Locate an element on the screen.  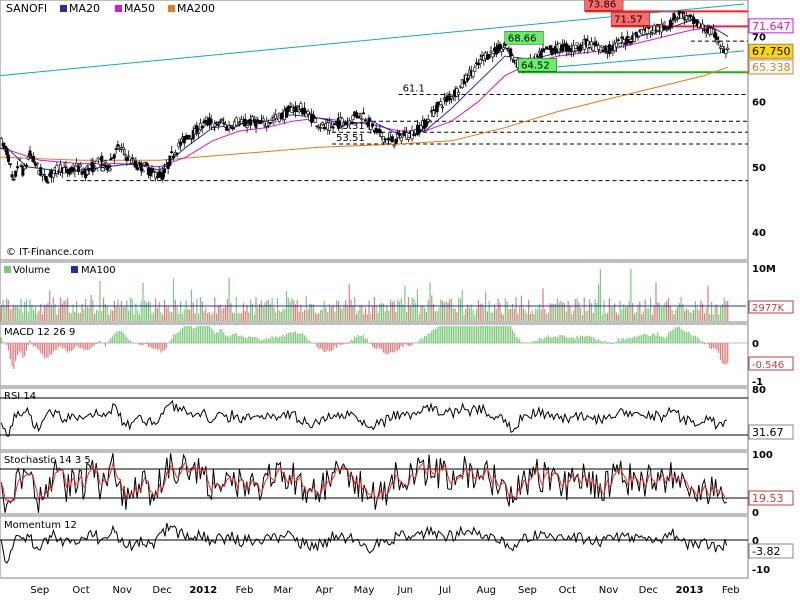
x-axis-label: Apr is located at coordinates (325, 590).